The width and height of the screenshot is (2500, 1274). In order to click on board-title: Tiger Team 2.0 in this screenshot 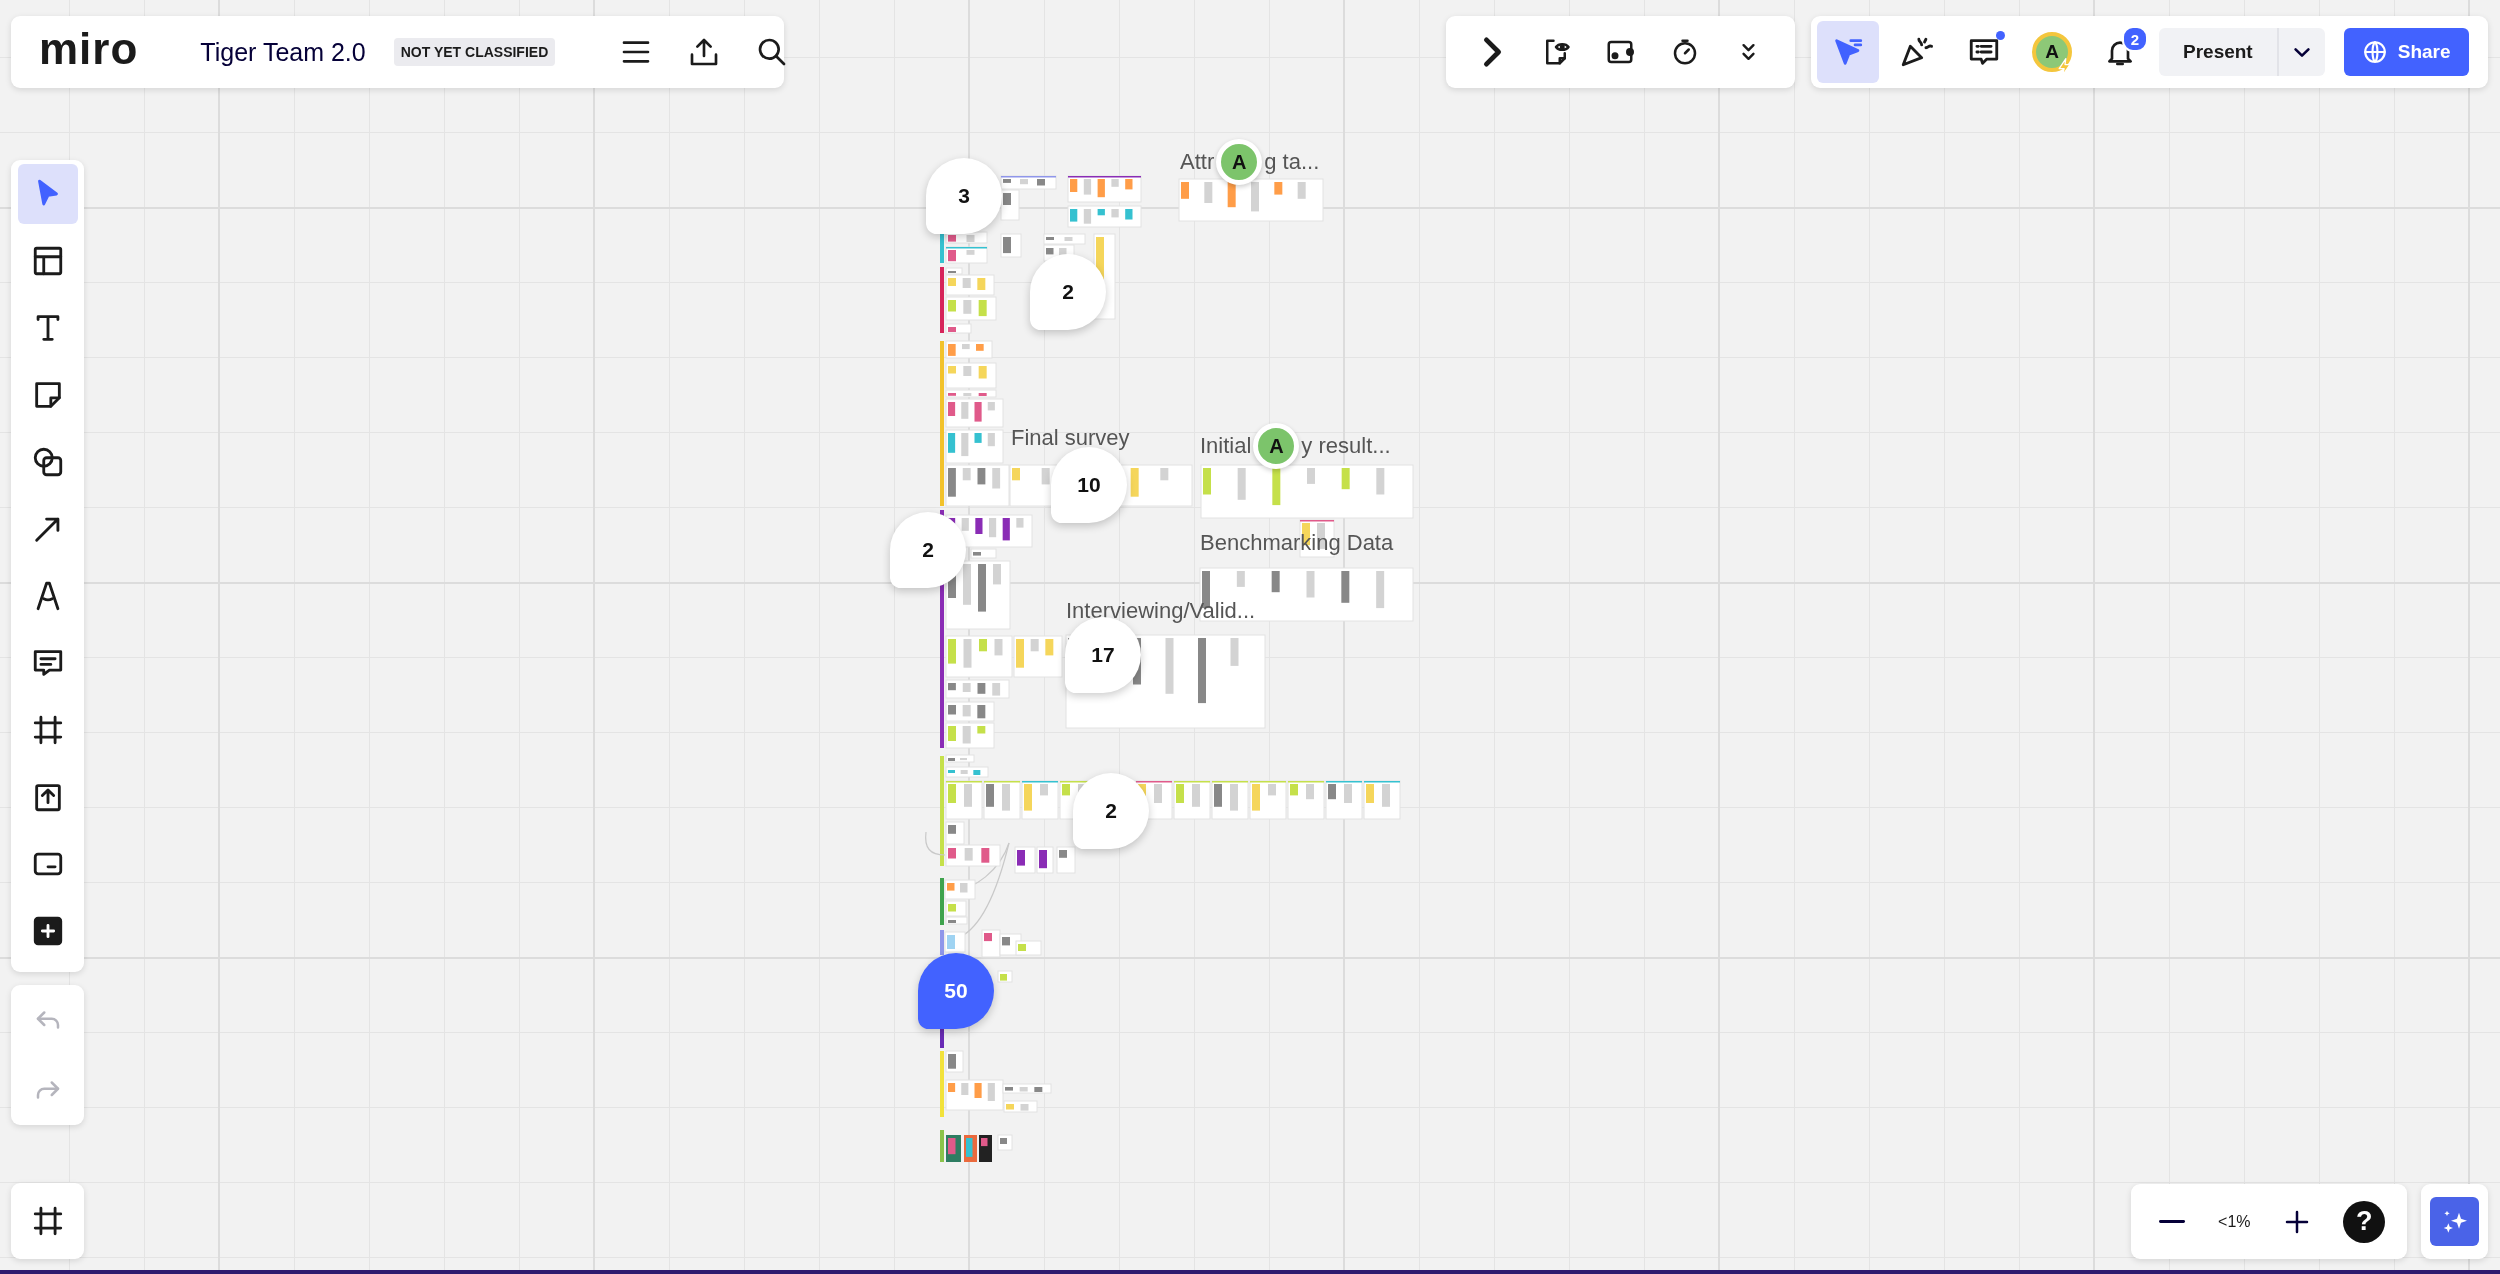, I will do `click(283, 52)`.